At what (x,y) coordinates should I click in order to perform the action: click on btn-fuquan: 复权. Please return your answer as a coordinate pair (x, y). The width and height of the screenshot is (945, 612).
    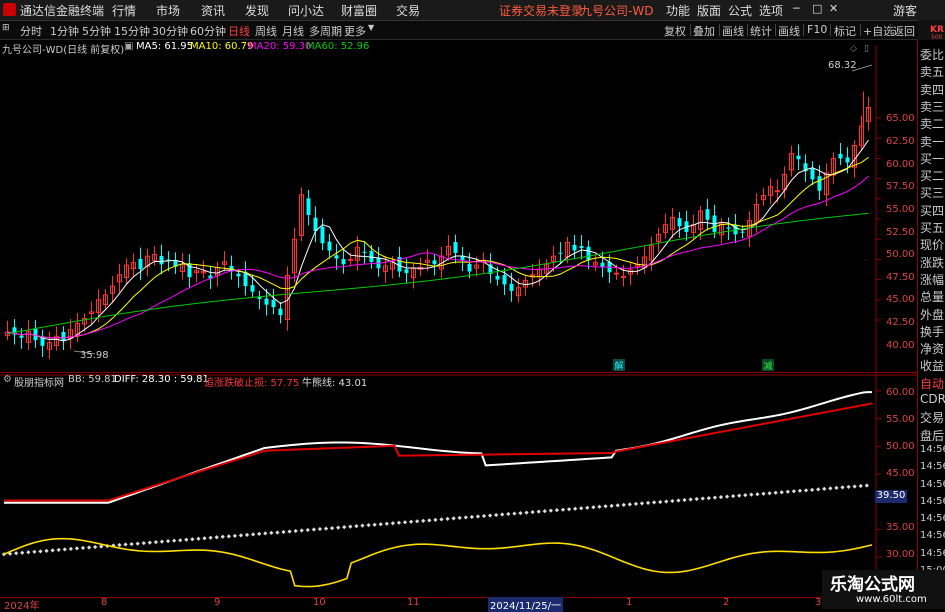
    Looking at the image, I should click on (675, 31).